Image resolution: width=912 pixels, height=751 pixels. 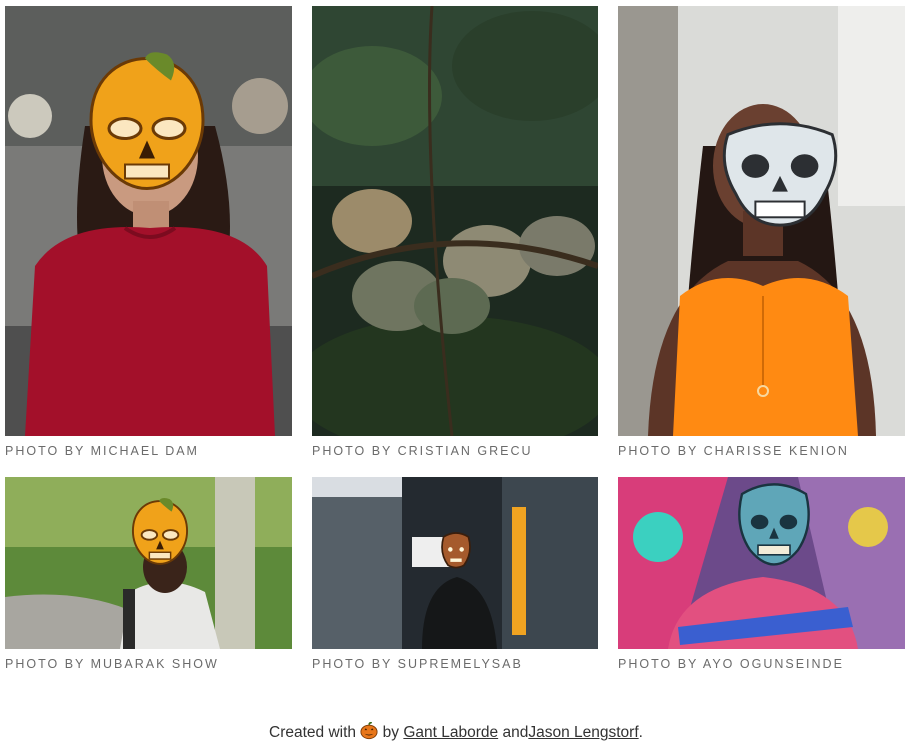 What do you see at coordinates (515, 732) in the screenshot?
I see `footer-and: and` at bounding box center [515, 732].